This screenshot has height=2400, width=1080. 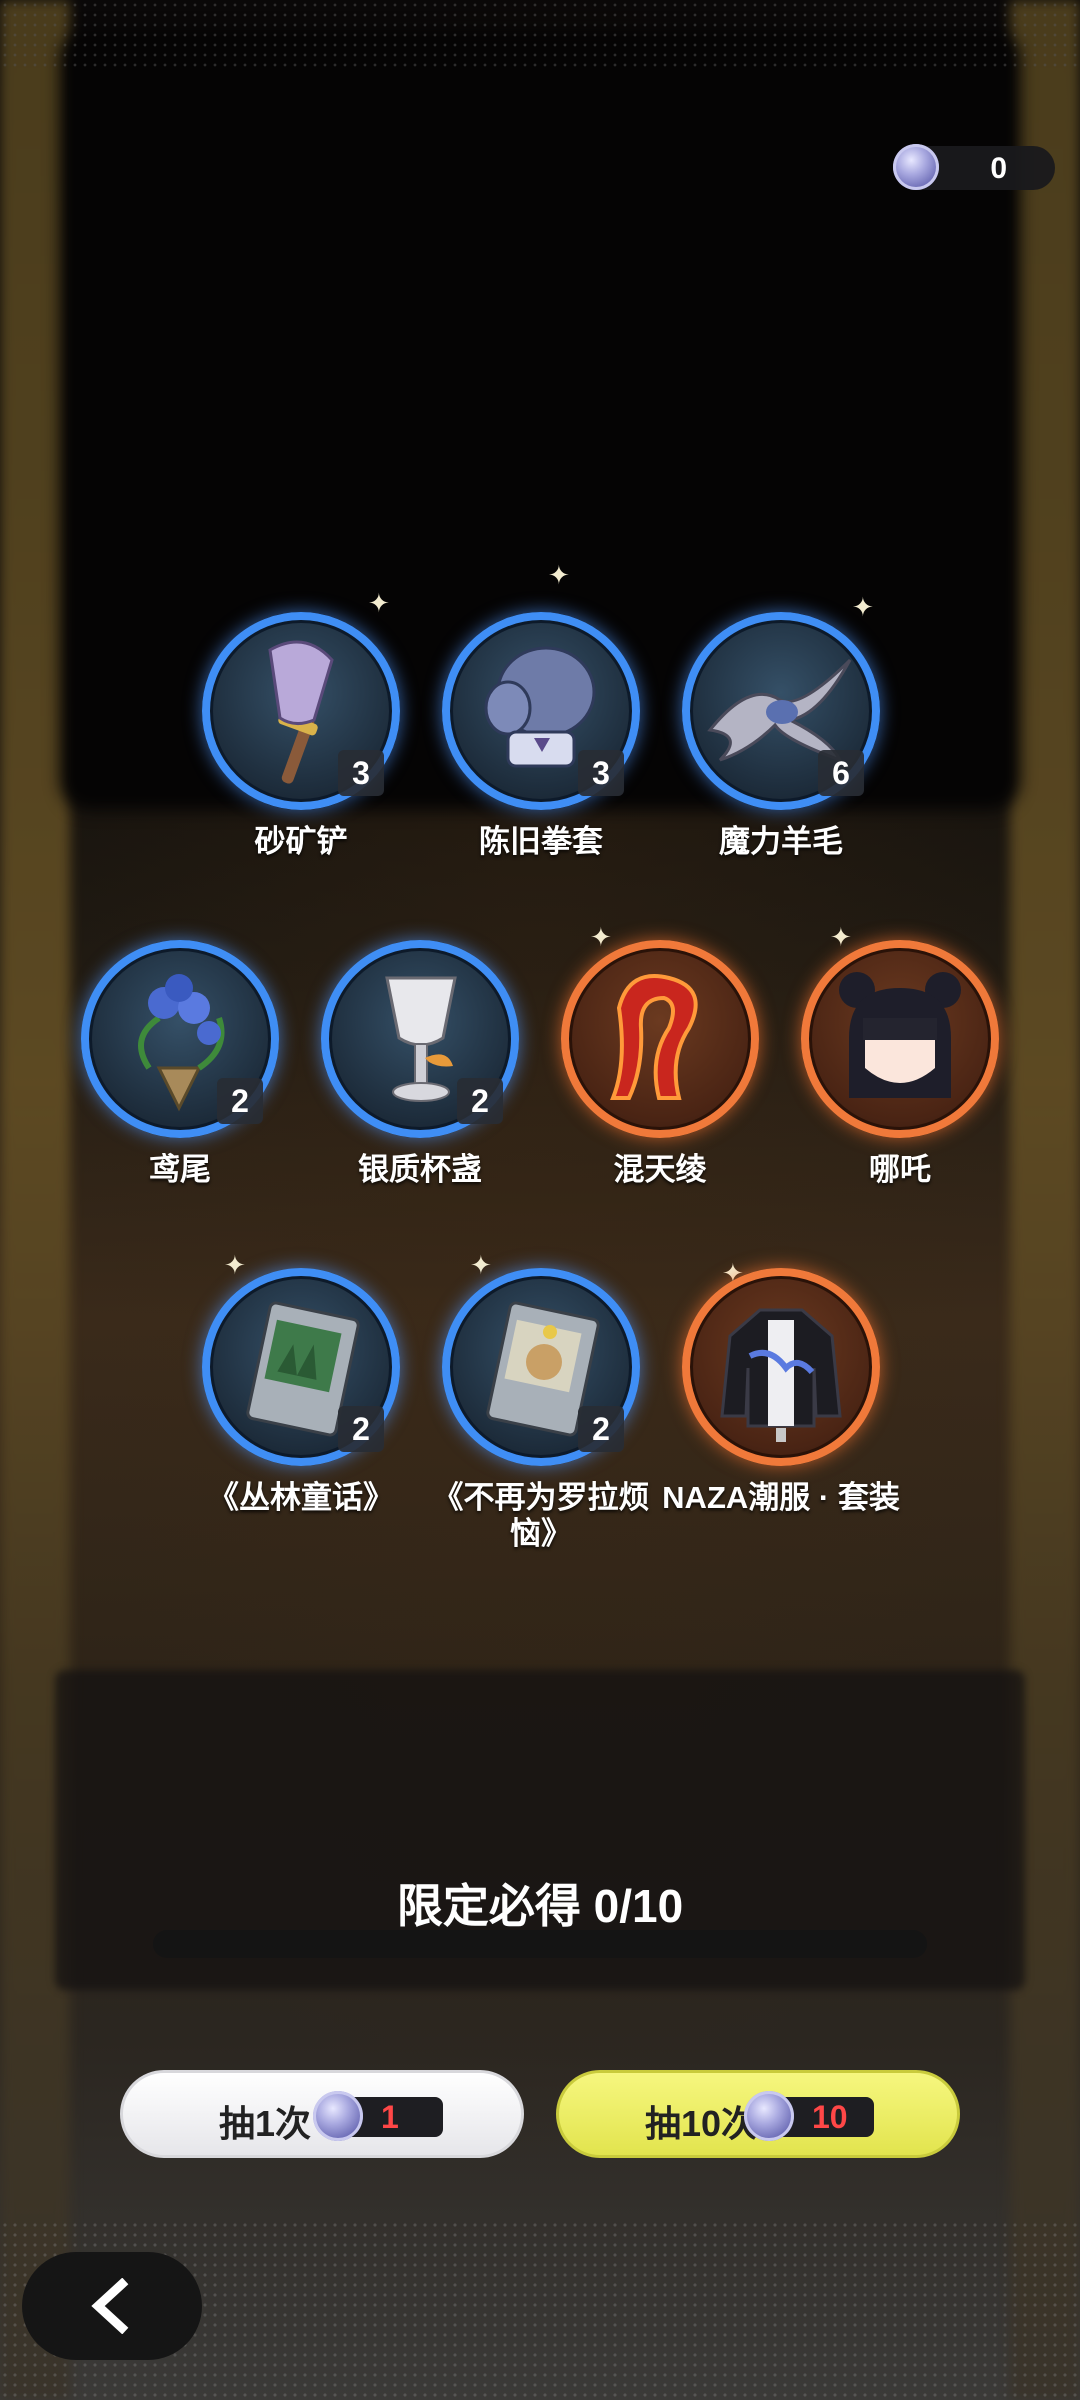 I want to click on guarantee-progress-bar, so click(x=540, y=1944).